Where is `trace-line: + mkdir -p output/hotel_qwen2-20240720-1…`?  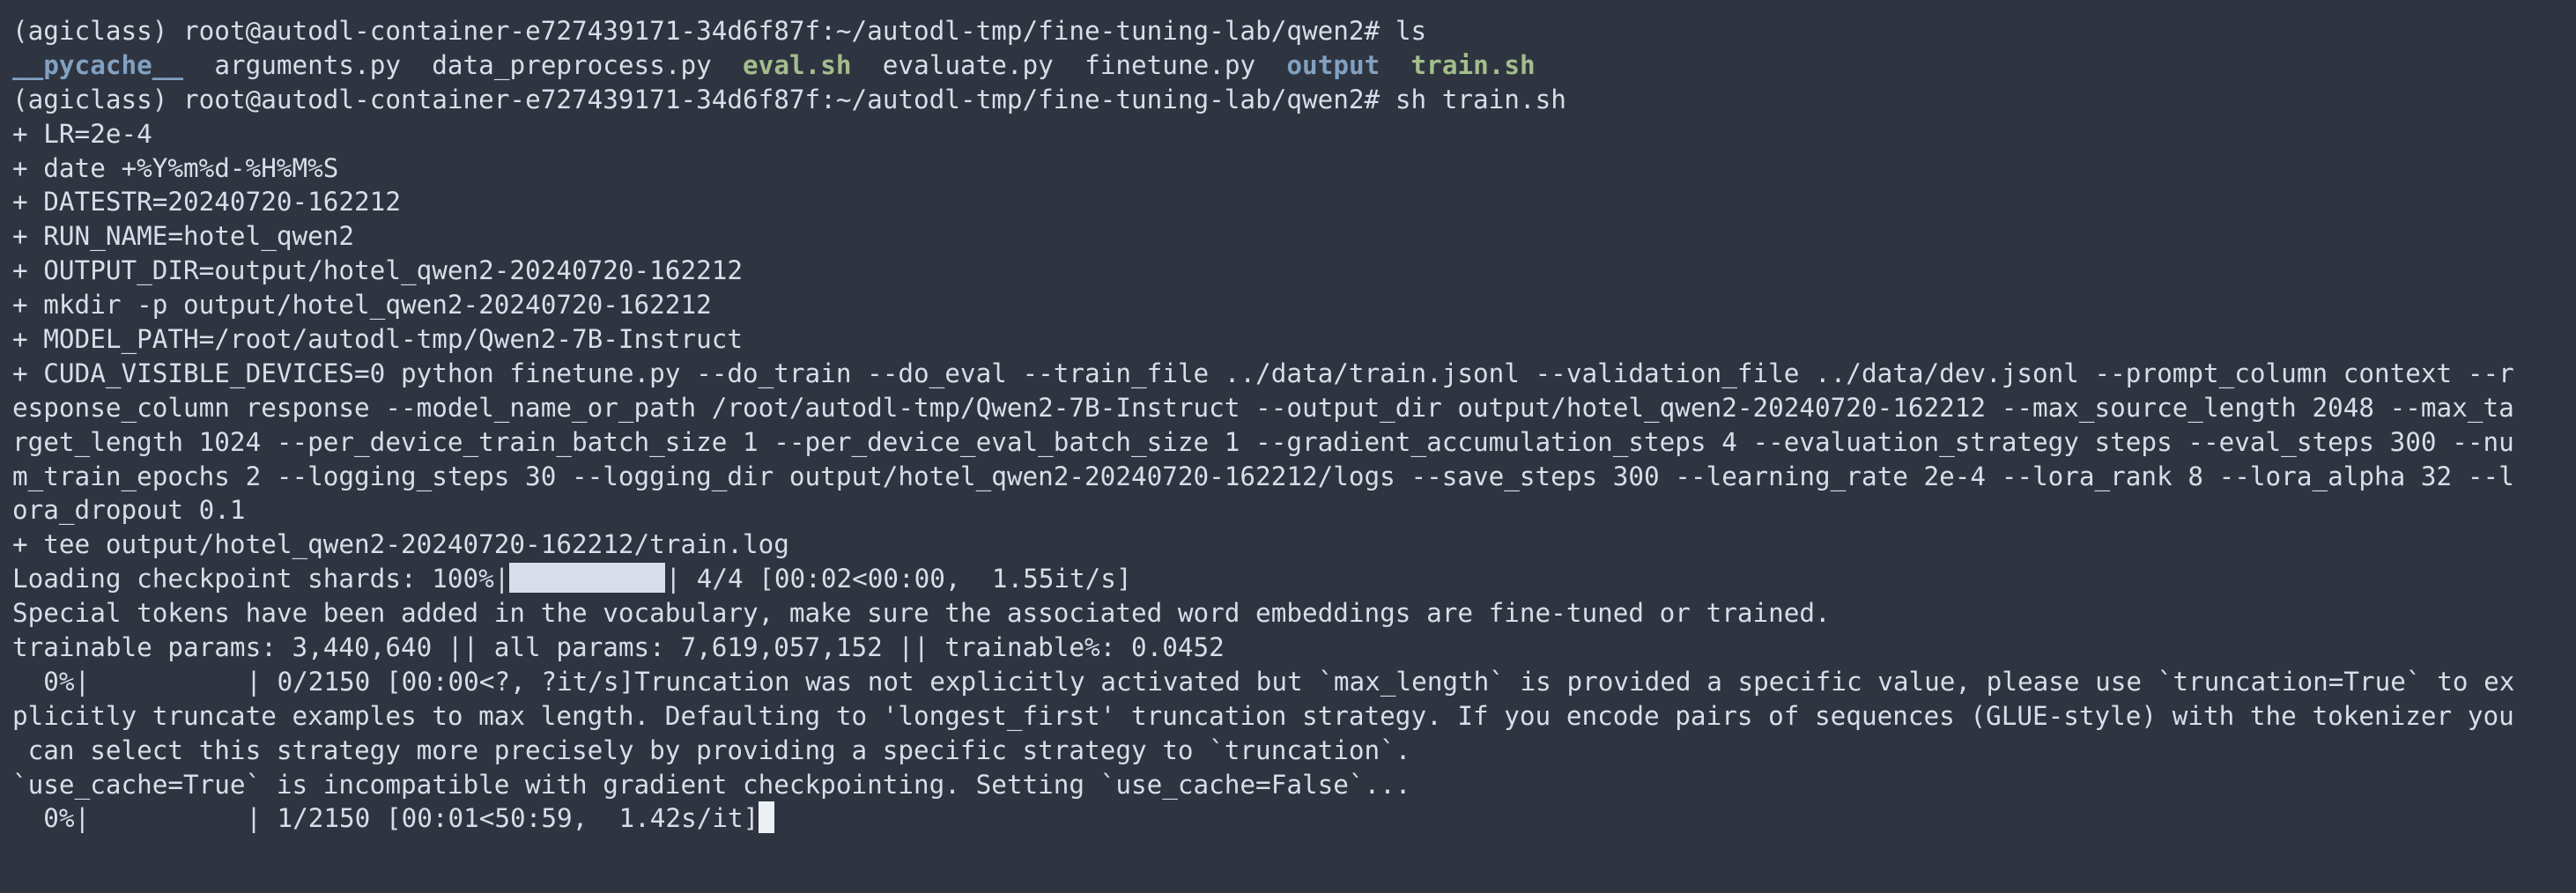 trace-line: + mkdir -p output/hotel_qwen2-20240720-1… is located at coordinates (362, 305).